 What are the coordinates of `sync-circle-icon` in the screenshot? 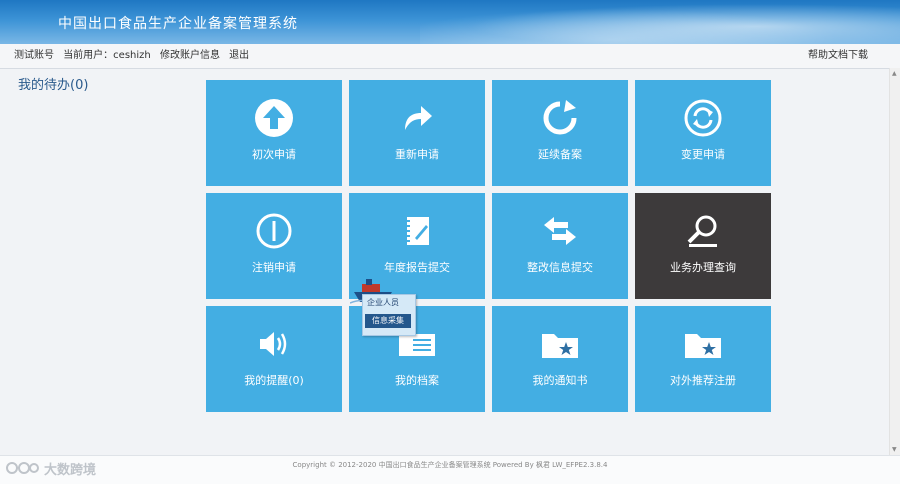 It's located at (703, 118).